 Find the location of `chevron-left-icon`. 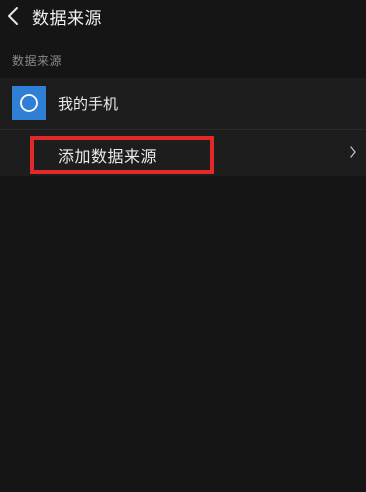

chevron-left-icon is located at coordinates (13, 16).